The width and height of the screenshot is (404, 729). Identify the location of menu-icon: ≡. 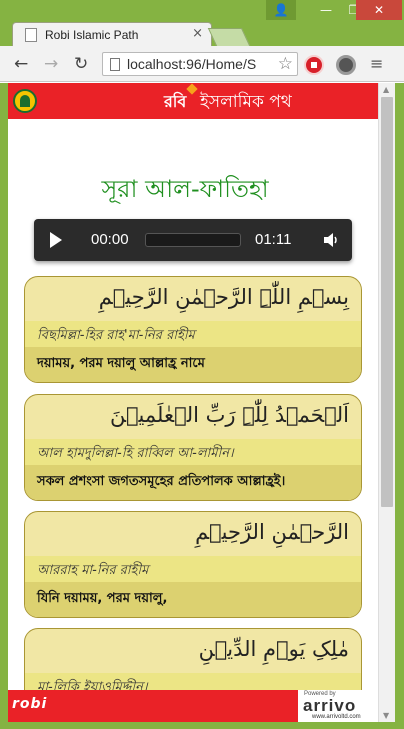
(376, 63).